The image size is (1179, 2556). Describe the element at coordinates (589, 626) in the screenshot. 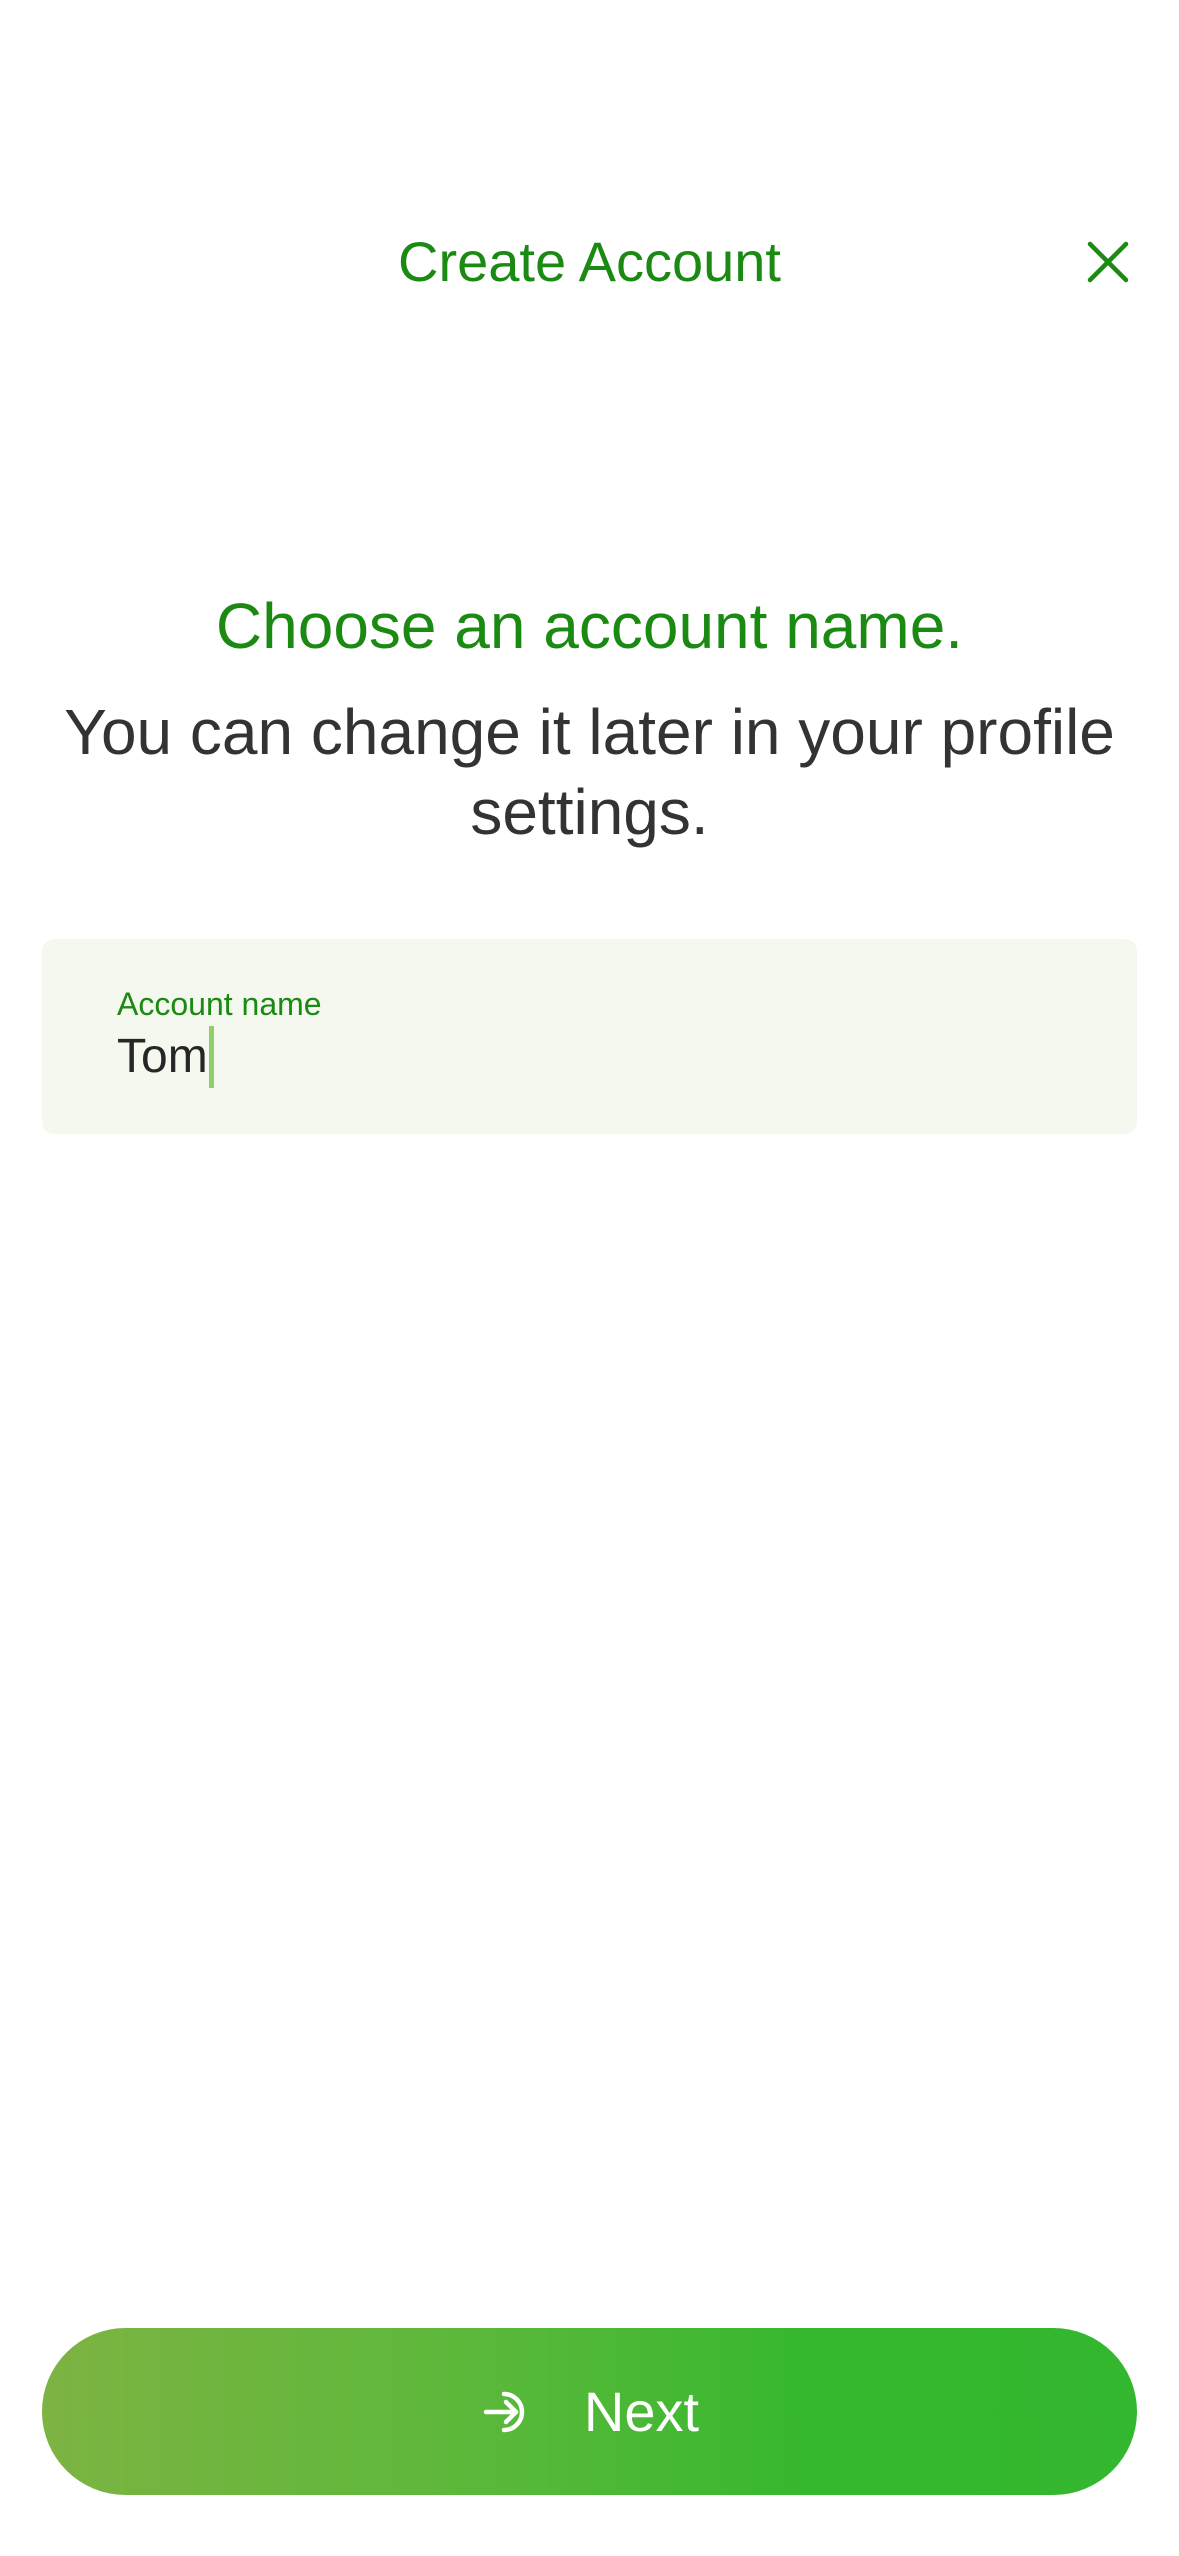

I see `step-heading: Choose an account name.` at that location.